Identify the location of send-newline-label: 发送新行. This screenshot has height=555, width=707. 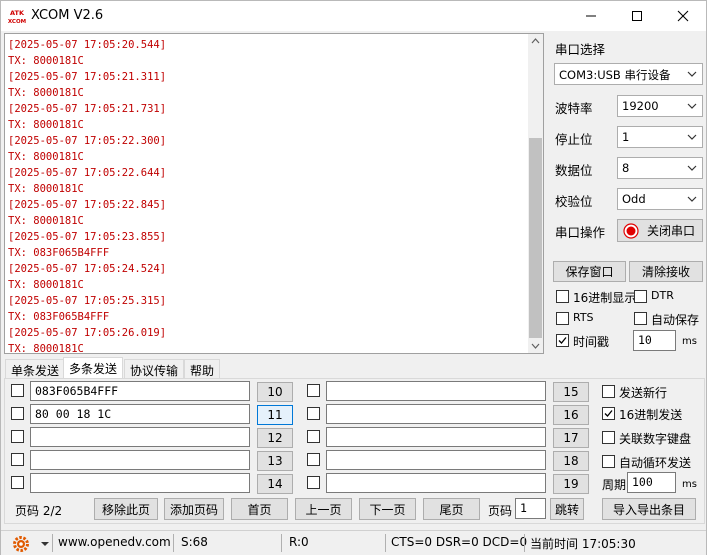
(643, 393).